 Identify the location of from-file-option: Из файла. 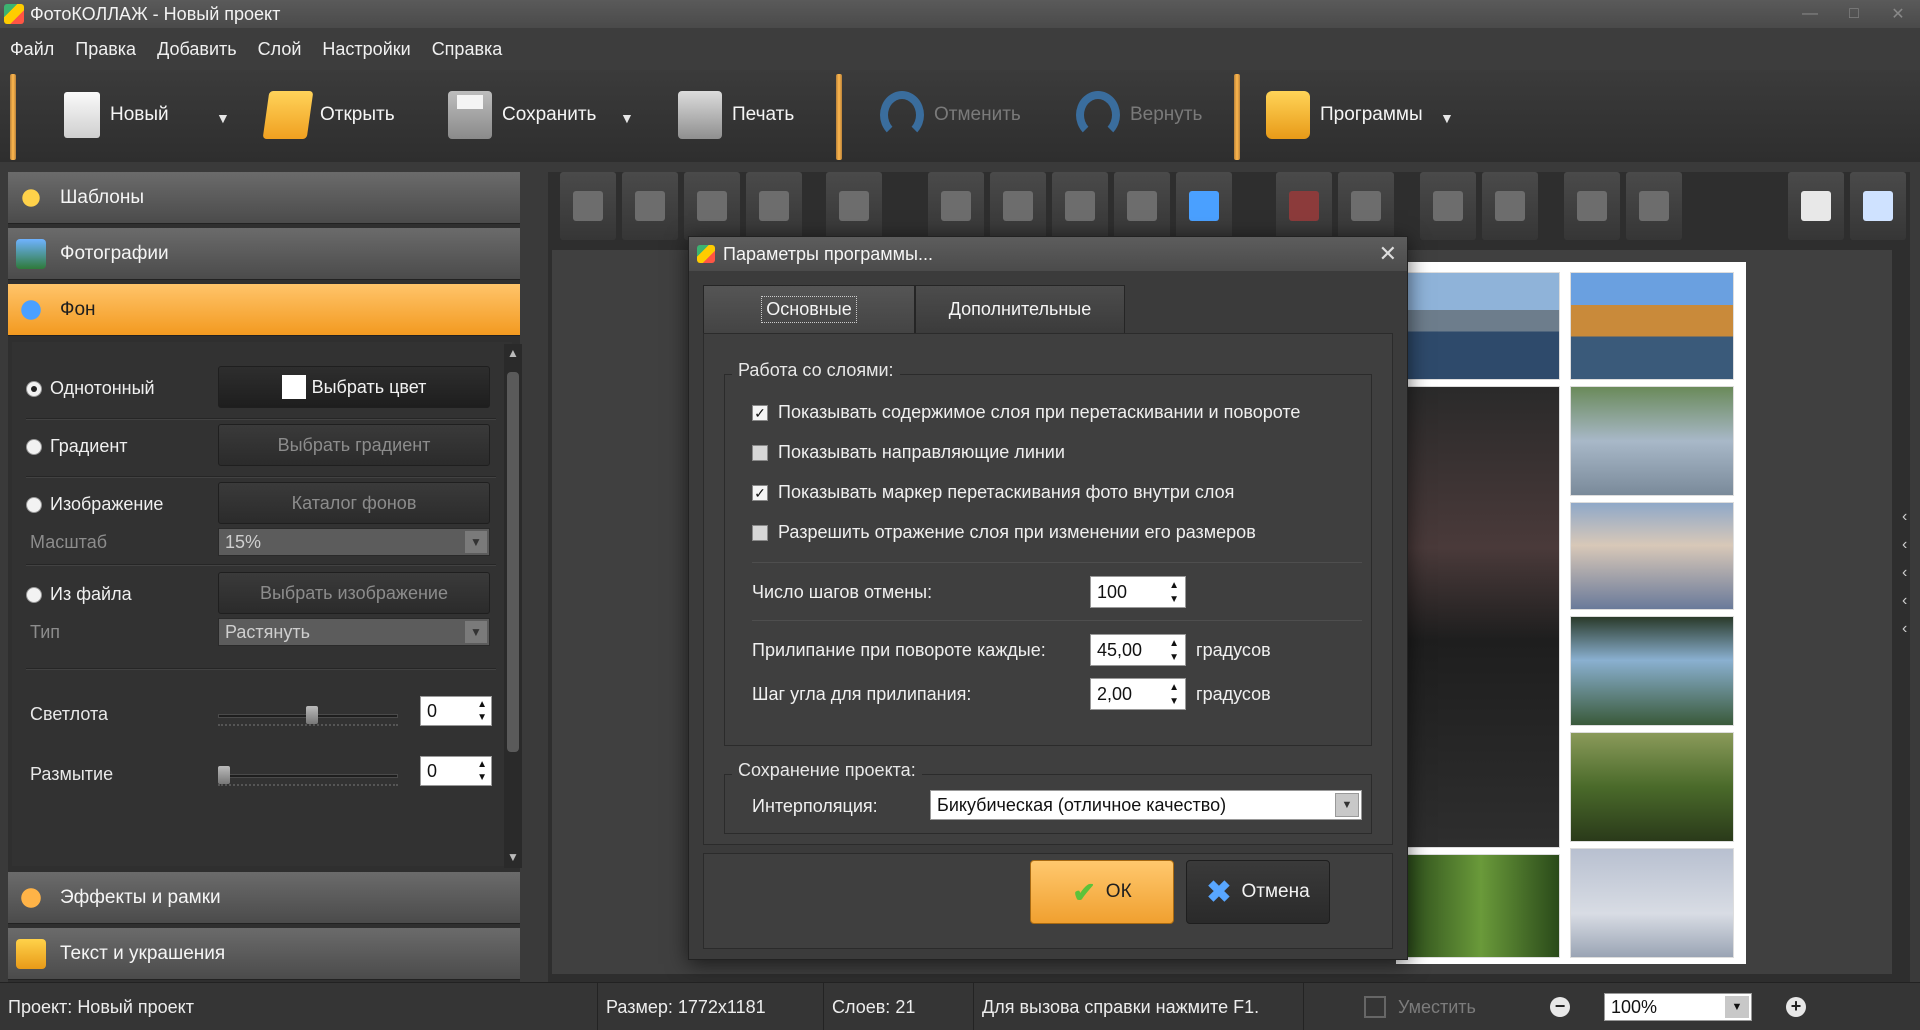
(79, 594).